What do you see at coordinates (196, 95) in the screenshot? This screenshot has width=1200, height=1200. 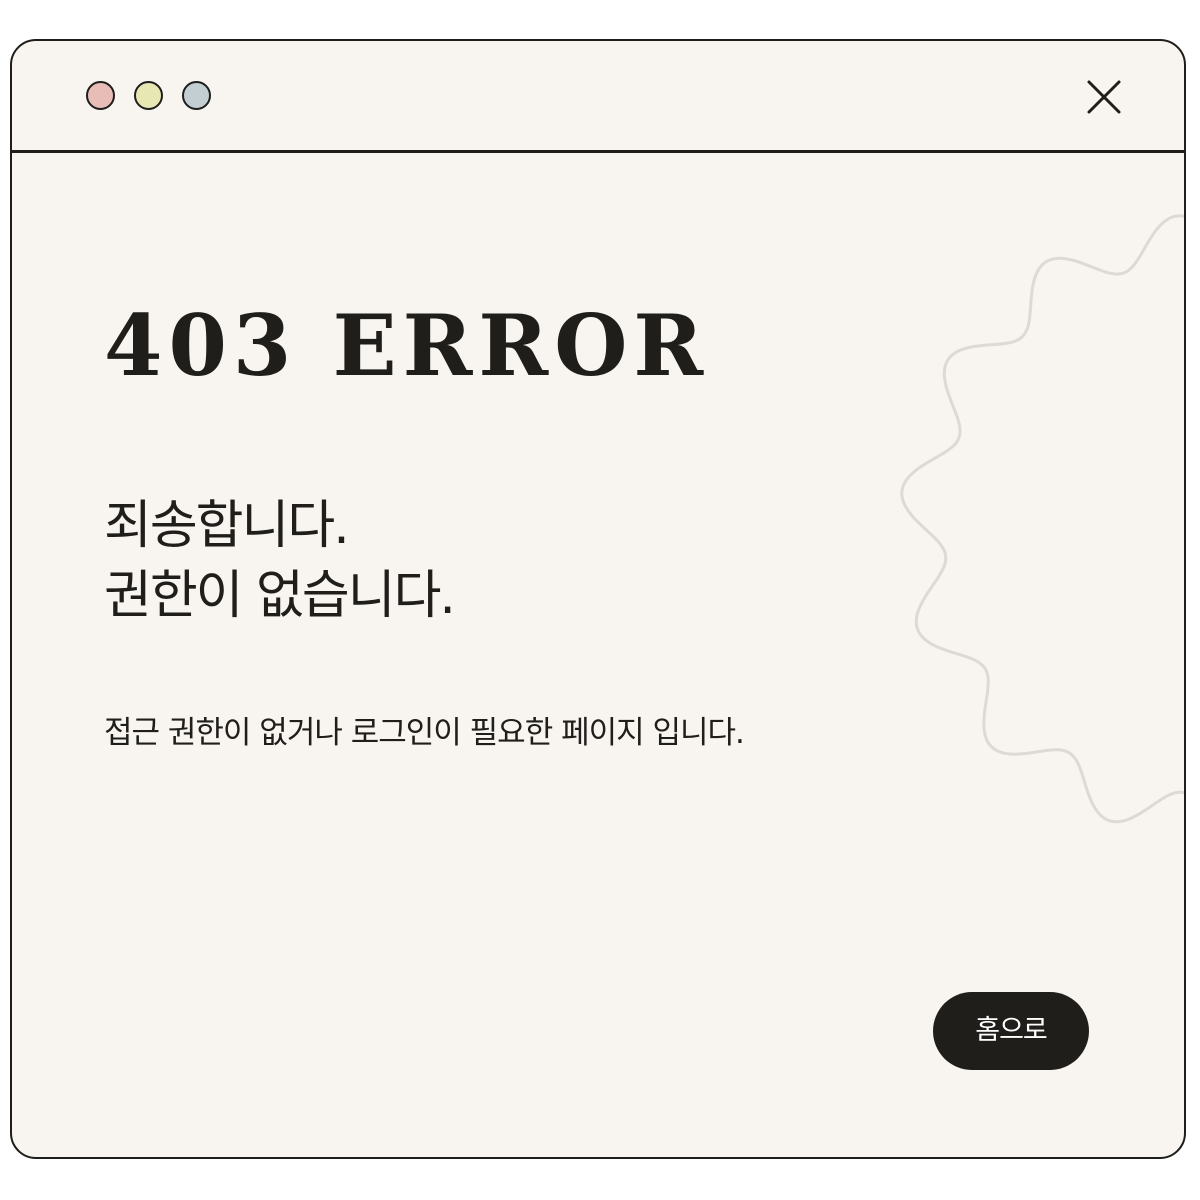 I see `blue-dot-icon` at bounding box center [196, 95].